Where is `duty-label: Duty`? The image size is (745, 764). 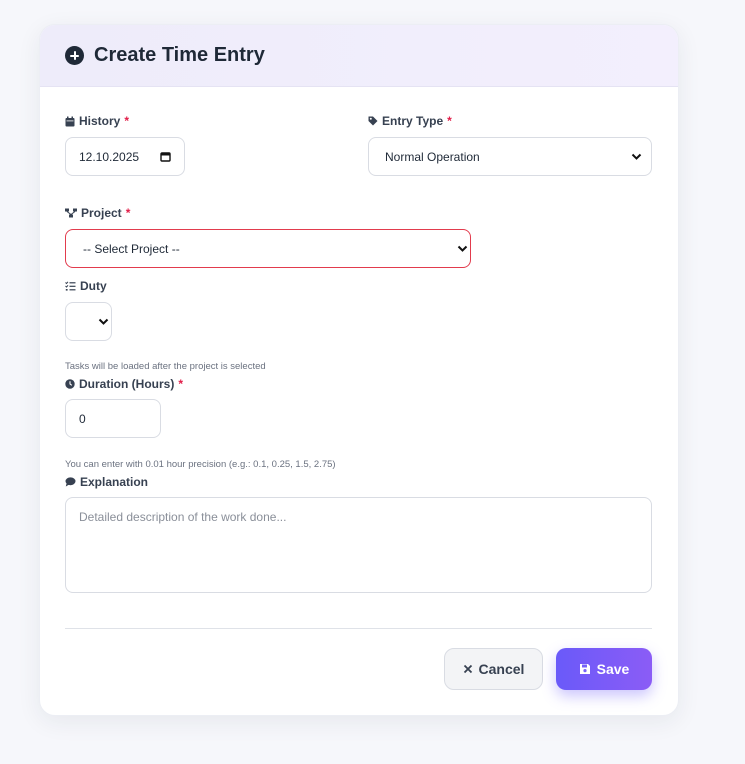 duty-label: Duty is located at coordinates (86, 286).